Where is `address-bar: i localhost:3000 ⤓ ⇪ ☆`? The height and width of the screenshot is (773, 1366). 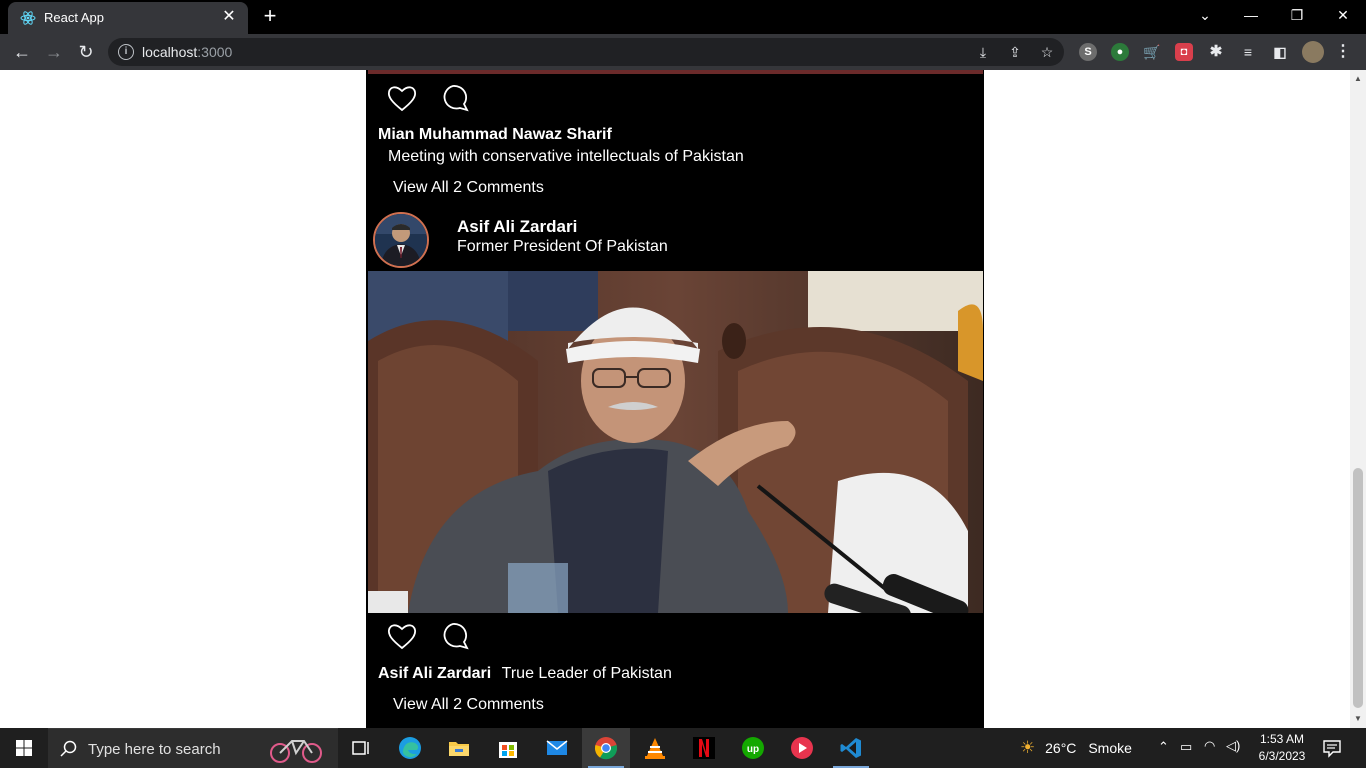
address-bar: i localhost:3000 ⤓ ⇪ ☆ is located at coordinates (586, 52).